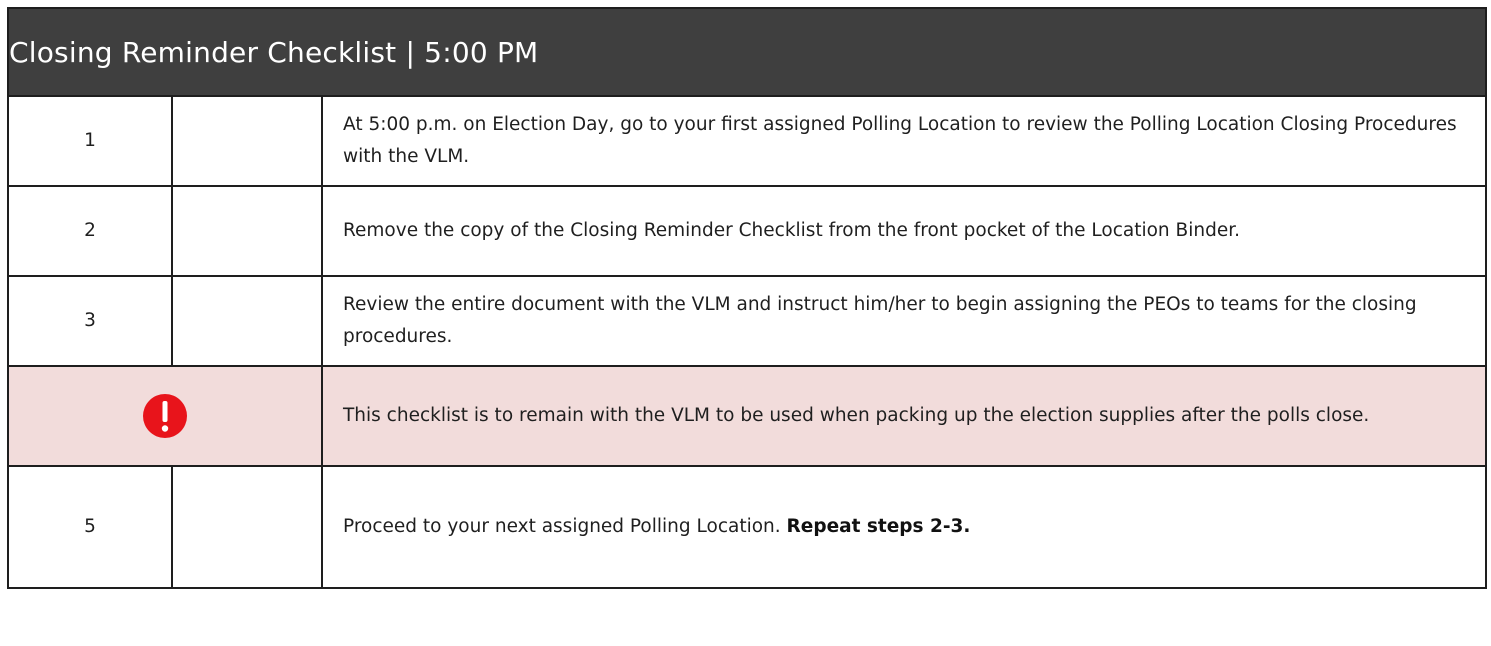 This screenshot has width=1491, height=646. Describe the element at coordinates (90, 527) in the screenshot. I see `step-number: 5` at that location.